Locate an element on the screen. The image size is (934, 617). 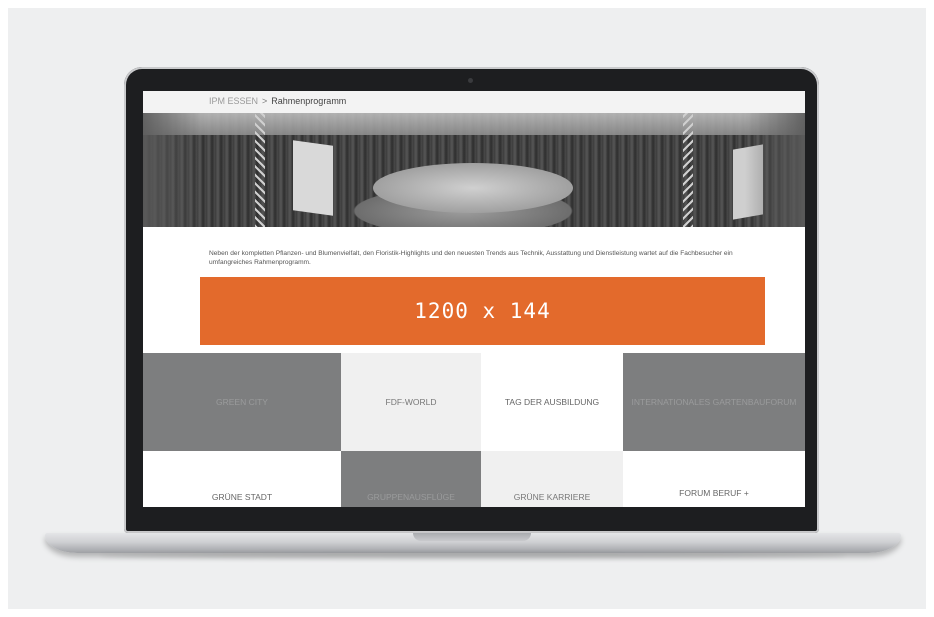
tile-gartenbauforum: INTERNATIONALES GARTENBAUFORUM is located at coordinates (714, 402).